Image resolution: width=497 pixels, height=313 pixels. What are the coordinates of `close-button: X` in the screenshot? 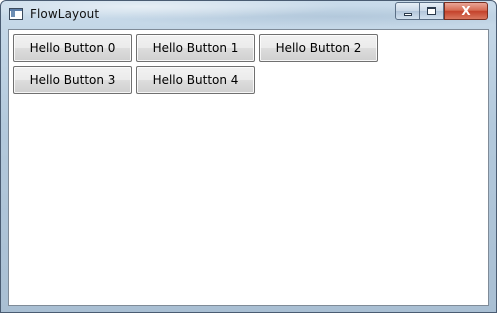 It's located at (466, 11).